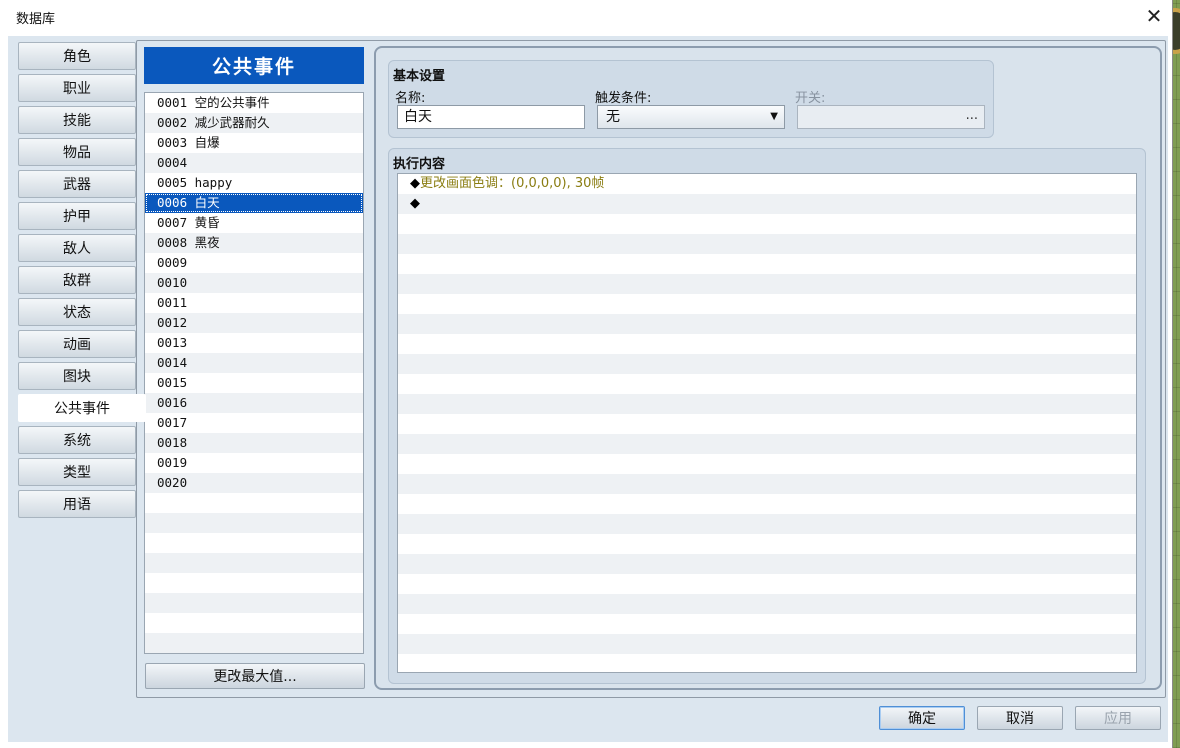 The height and width of the screenshot is (748, 1180). Describe the element at coordinates (767, 184) in the screenshot. I see `command-row: ◆更改画面色调：(0,0,0,0), 30帧` at that location.